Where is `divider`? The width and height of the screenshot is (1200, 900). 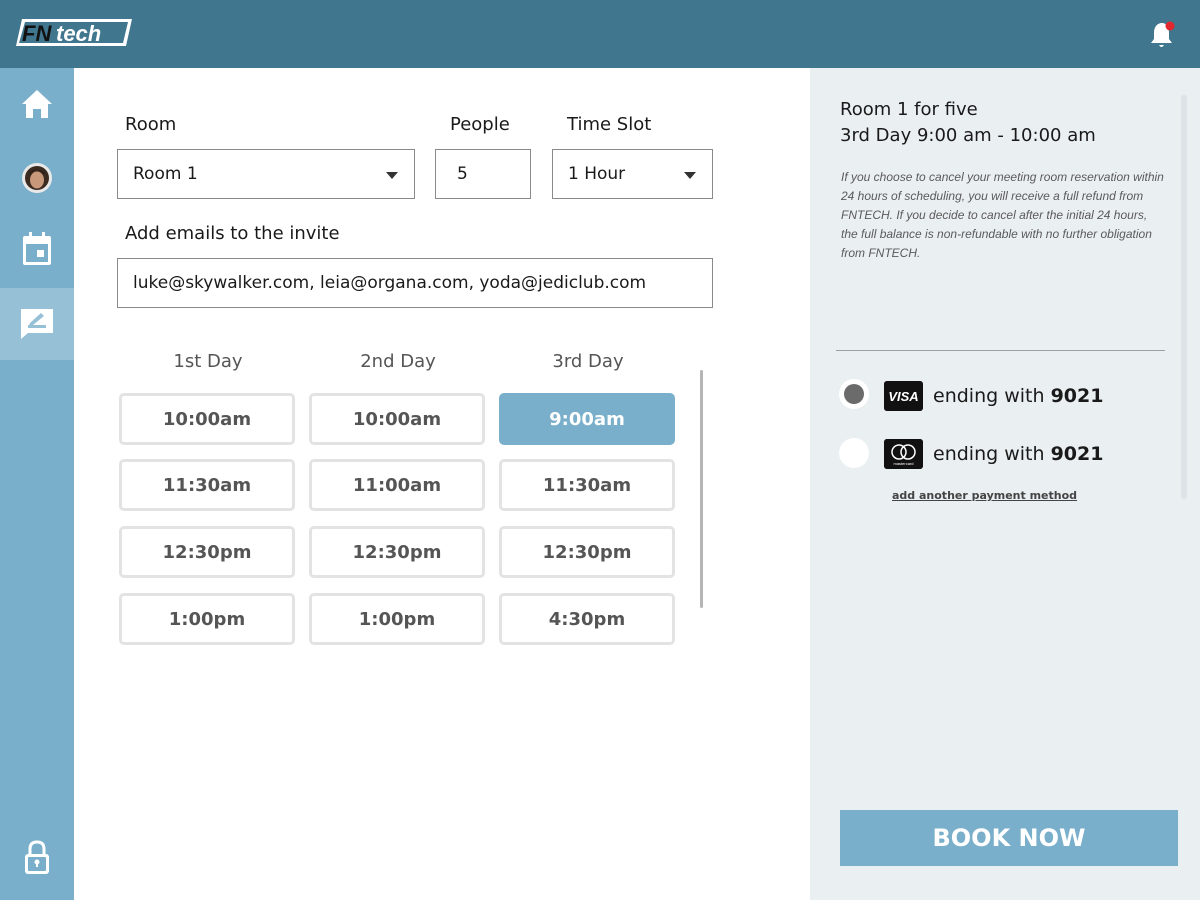
divider is located at coordinates (1000, 350).